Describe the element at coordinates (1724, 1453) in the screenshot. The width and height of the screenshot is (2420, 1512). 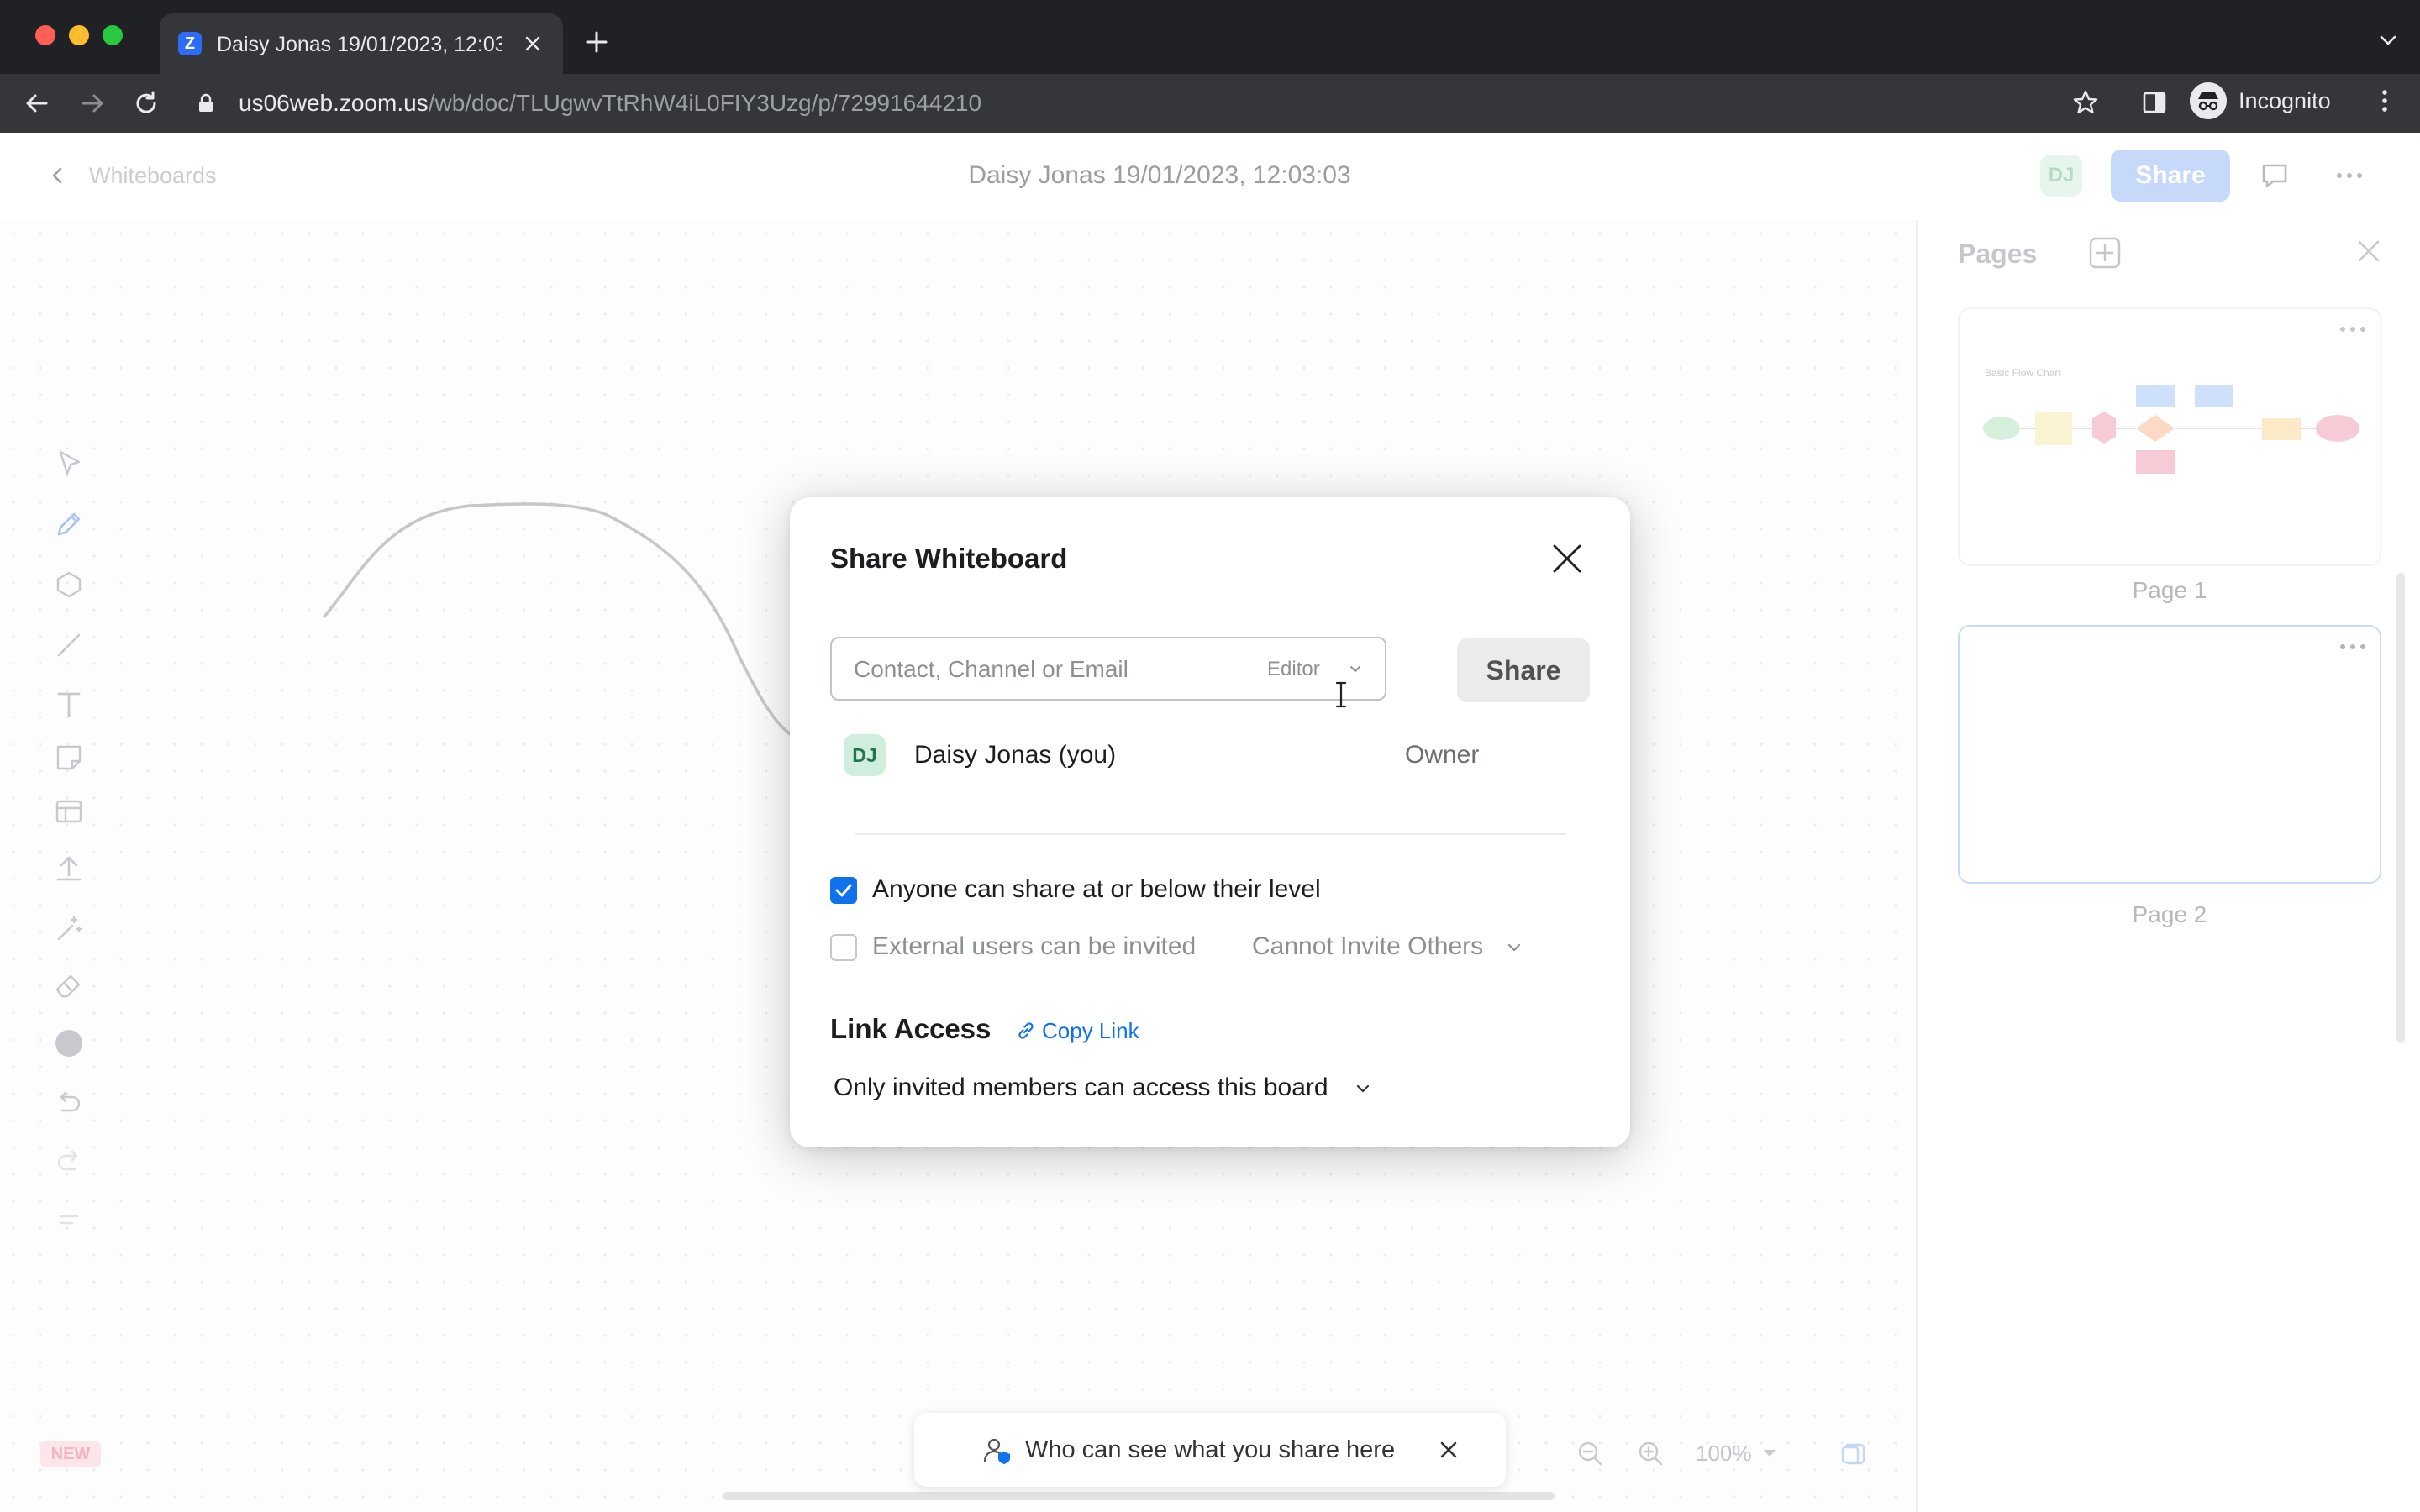
I see `zoom-level-select: 100%` at that location.